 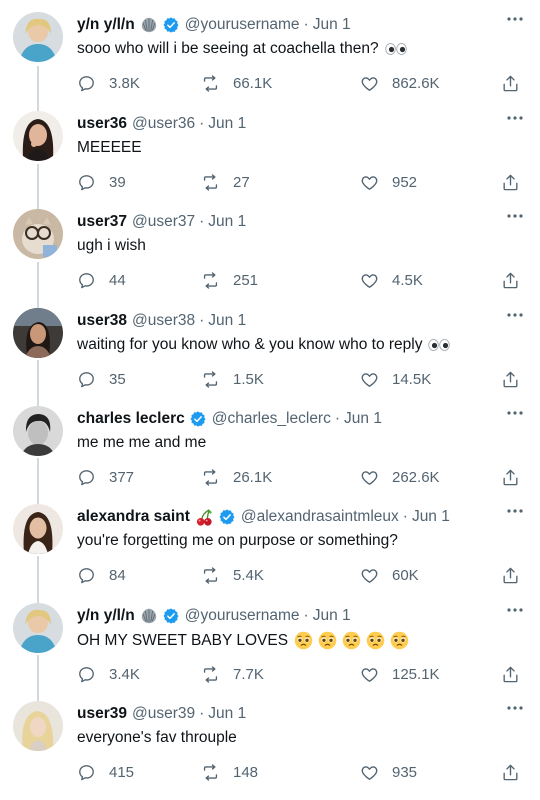 What do you see at coordinates (395, 379) in the screenshot?
I see `like-button: 14.5K` at bounding box center [395, 379].